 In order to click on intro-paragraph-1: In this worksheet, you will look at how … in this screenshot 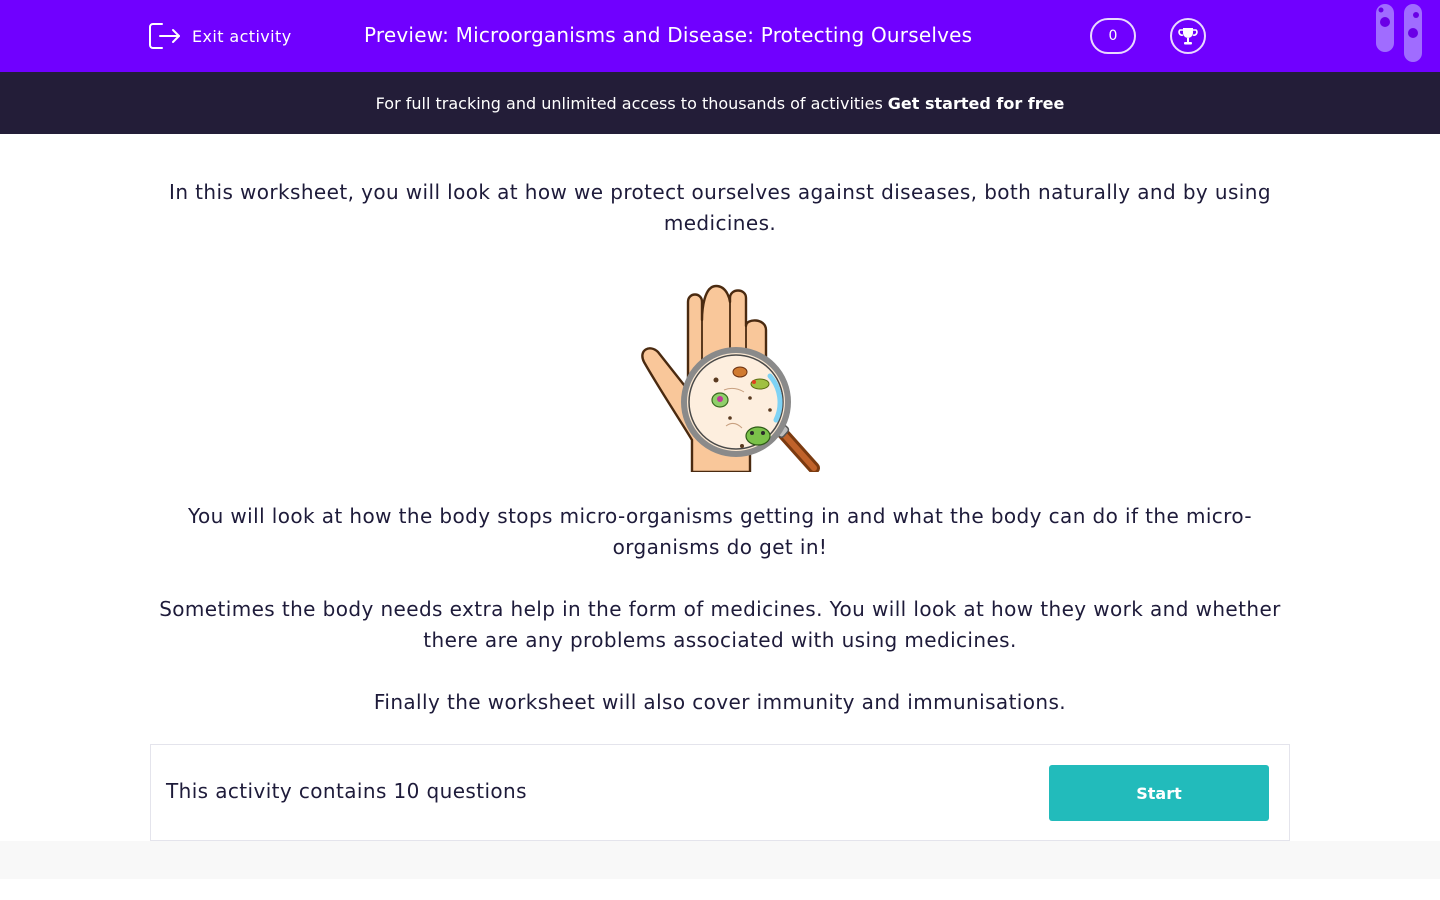, I will do `click(720, 207)`.